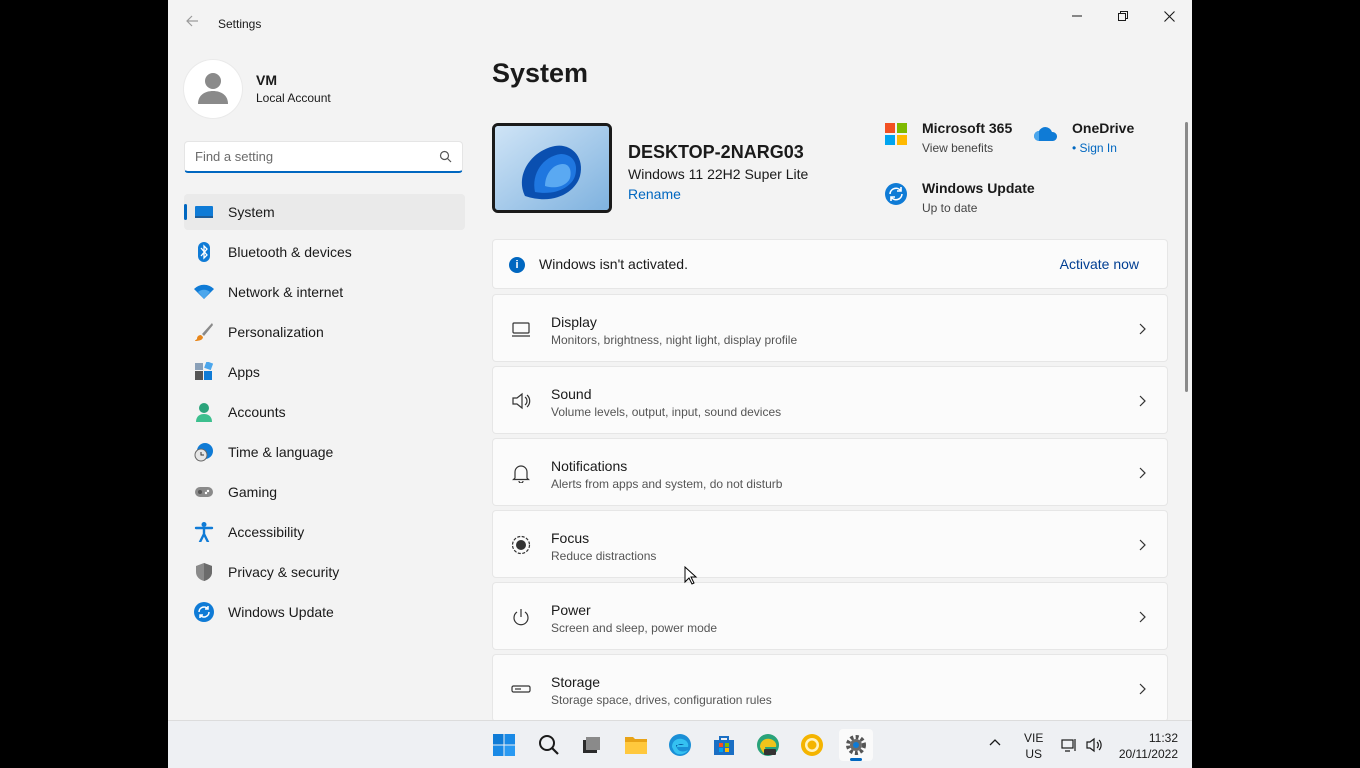 The width and height of the screenshot is (1360, 768). What do you see at coordinates (305, 156) in the screenshot?
I see `search-input` at bounding box center [305, 156].